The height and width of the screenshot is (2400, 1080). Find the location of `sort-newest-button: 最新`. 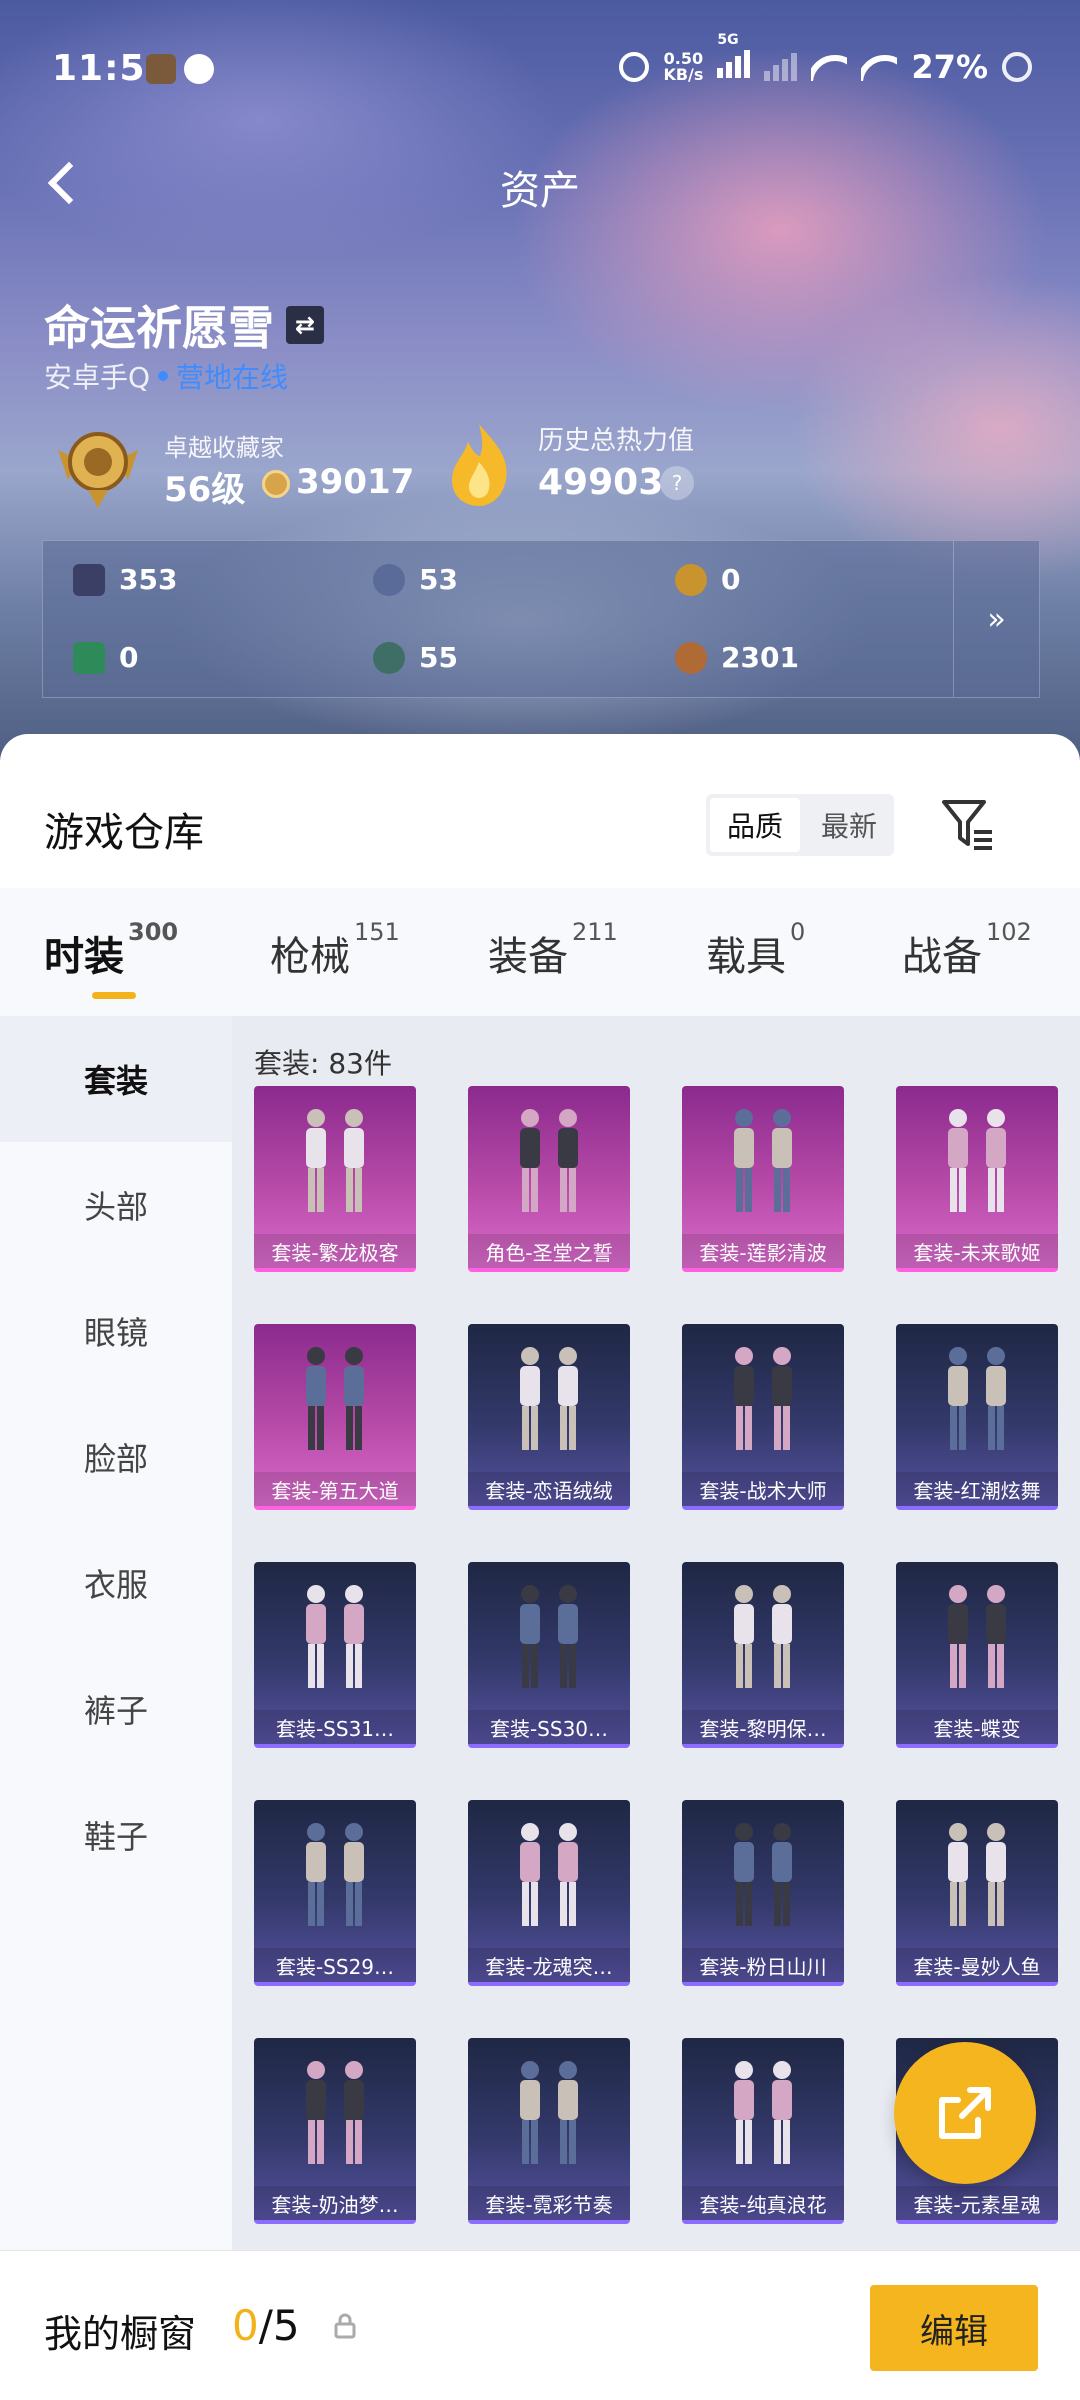

sort-newest-button: 最新 is located at coordinates (849, 825).